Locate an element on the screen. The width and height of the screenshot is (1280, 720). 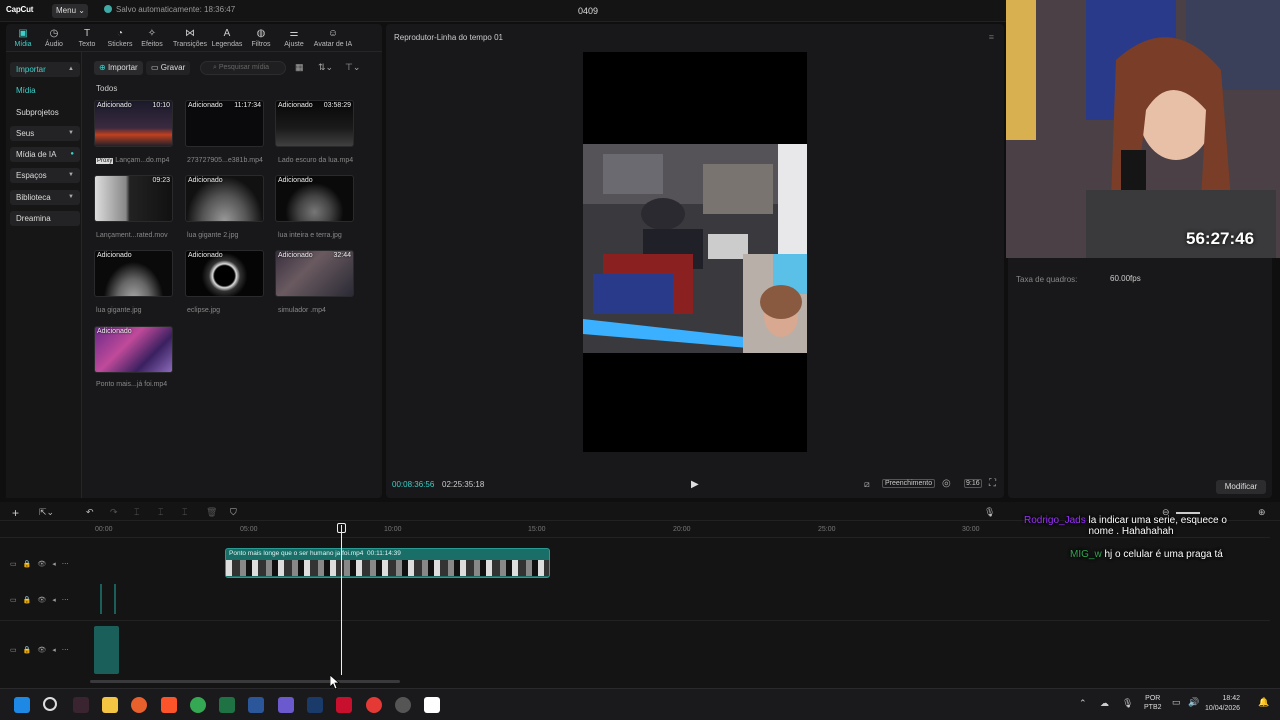
firefox-icon is located at coordinates (139, 705).